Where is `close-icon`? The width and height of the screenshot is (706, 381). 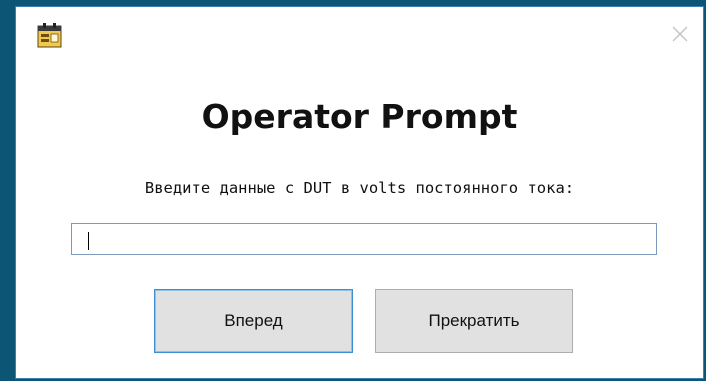 close-icon is located at coordinates (680, 36).